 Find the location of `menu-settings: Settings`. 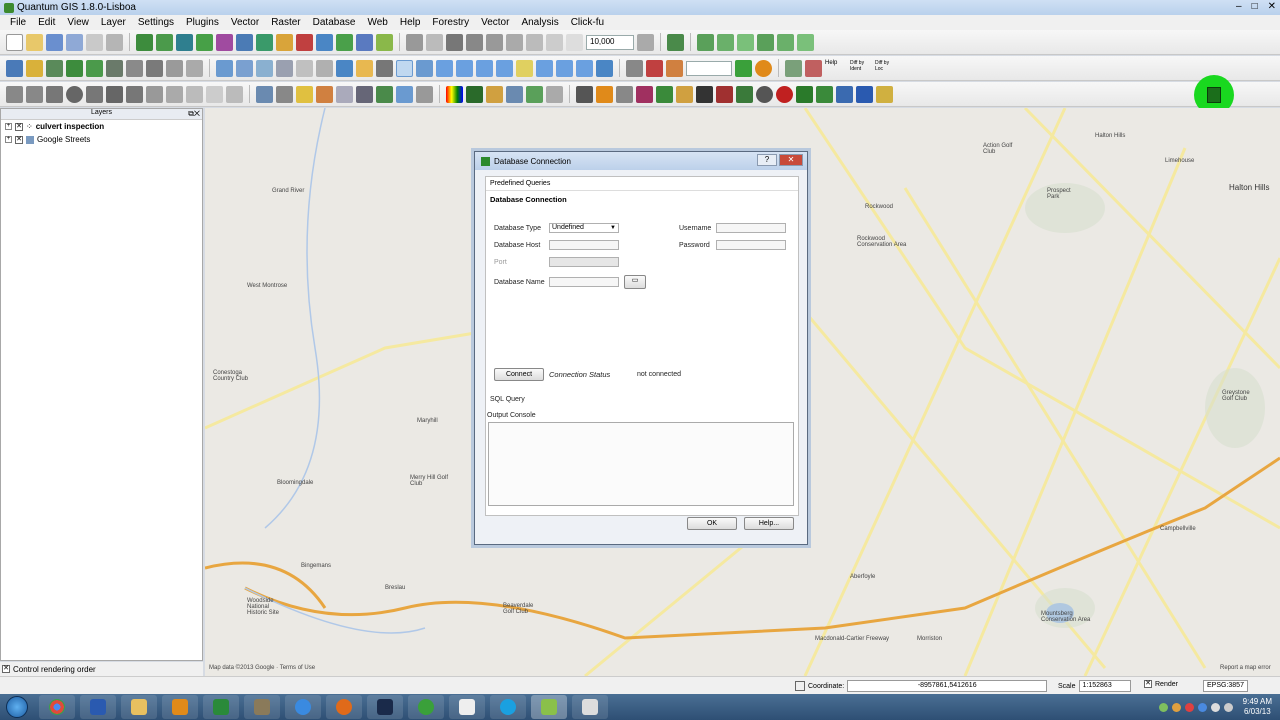

menu-settings: Settings is located at coordinates (156, 22).